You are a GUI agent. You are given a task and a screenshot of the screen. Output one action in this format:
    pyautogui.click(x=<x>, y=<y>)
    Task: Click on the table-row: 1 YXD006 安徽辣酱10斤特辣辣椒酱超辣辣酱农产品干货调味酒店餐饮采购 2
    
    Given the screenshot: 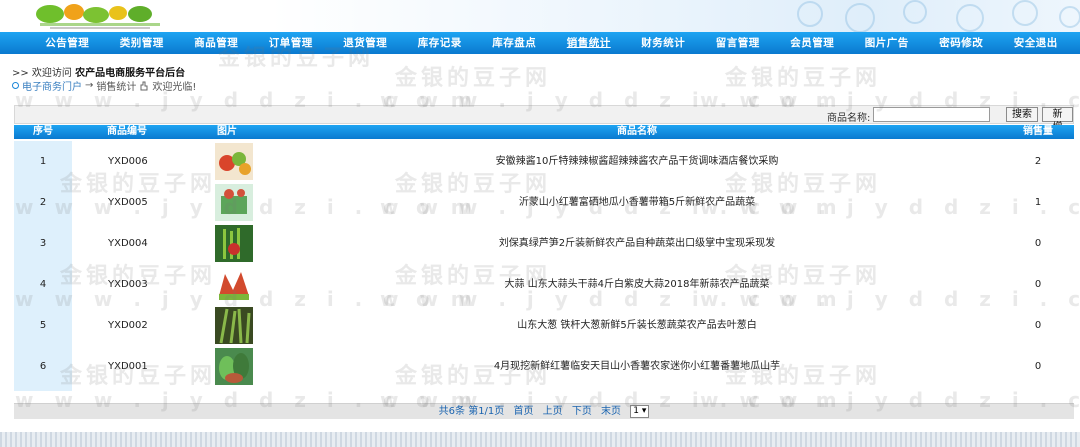 What is the action you would take?
    pyautogui.click(x=544, y=161)
    